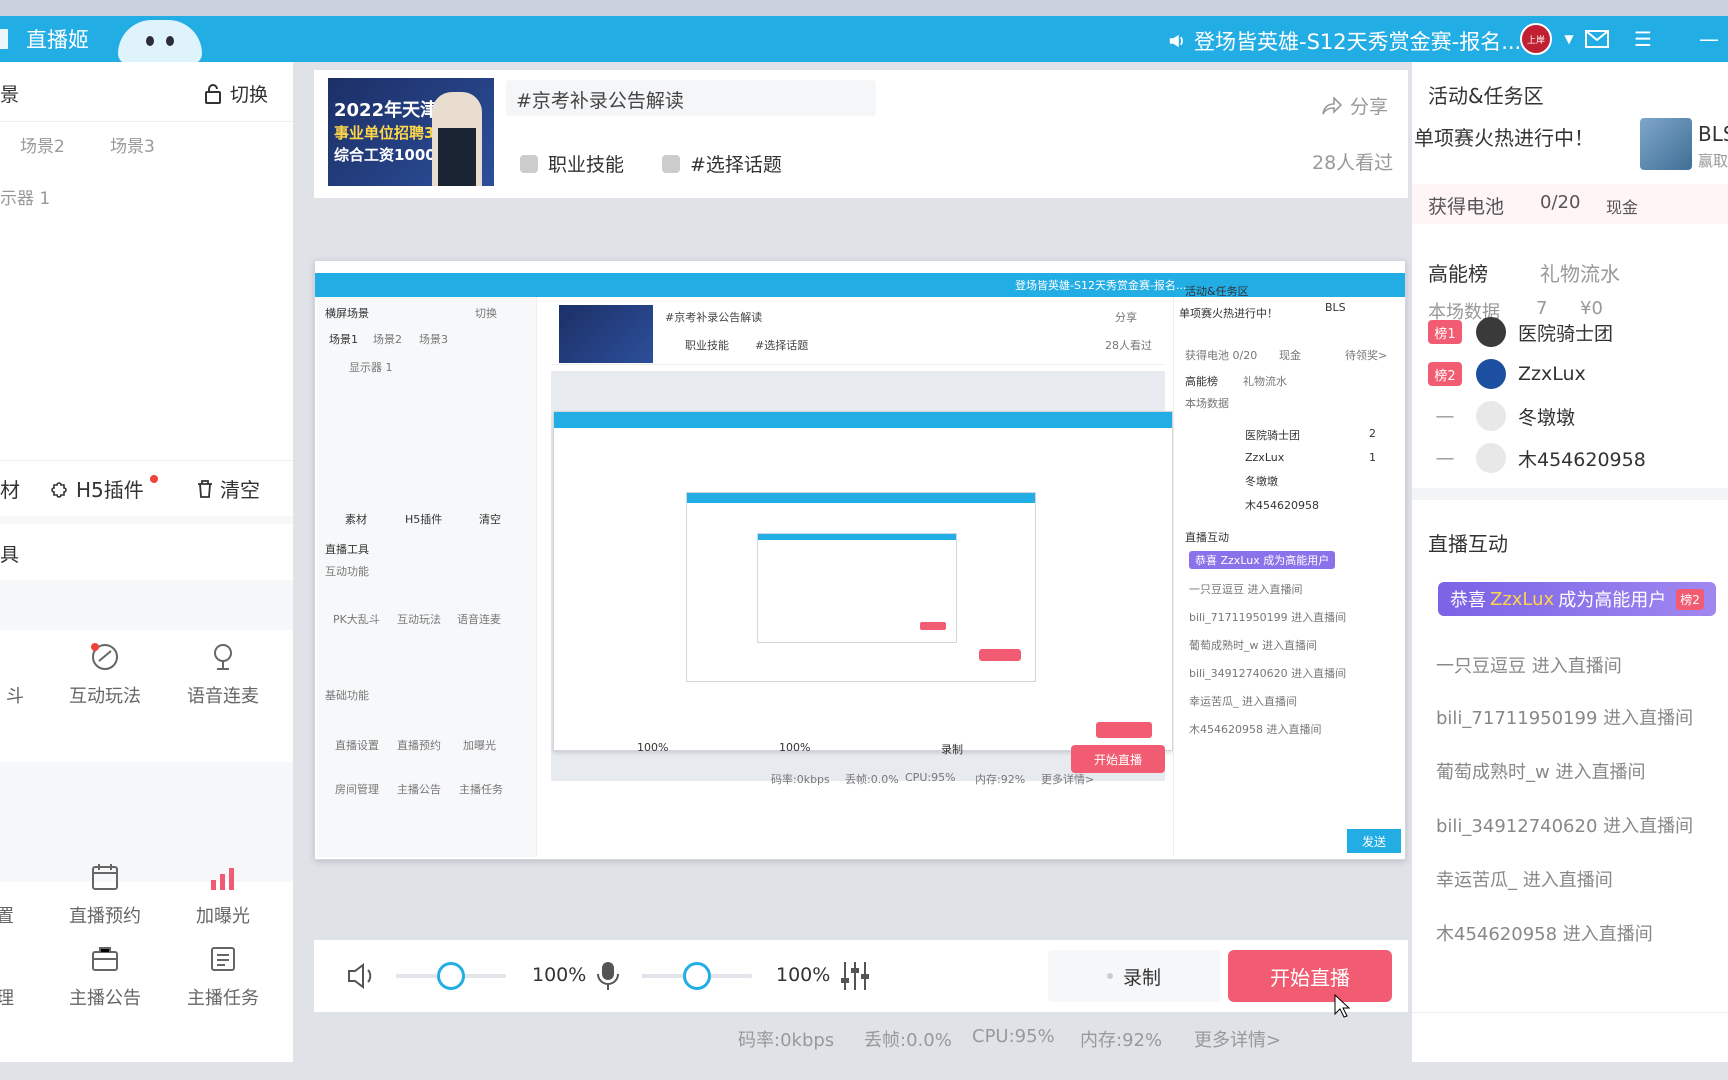 The height and width of the screenshot is (1080, 1728). What do you see at coordinates (223, 916) in the screenshot?
I see `boost-label: 加曝光` at bounding box center [223, 916].